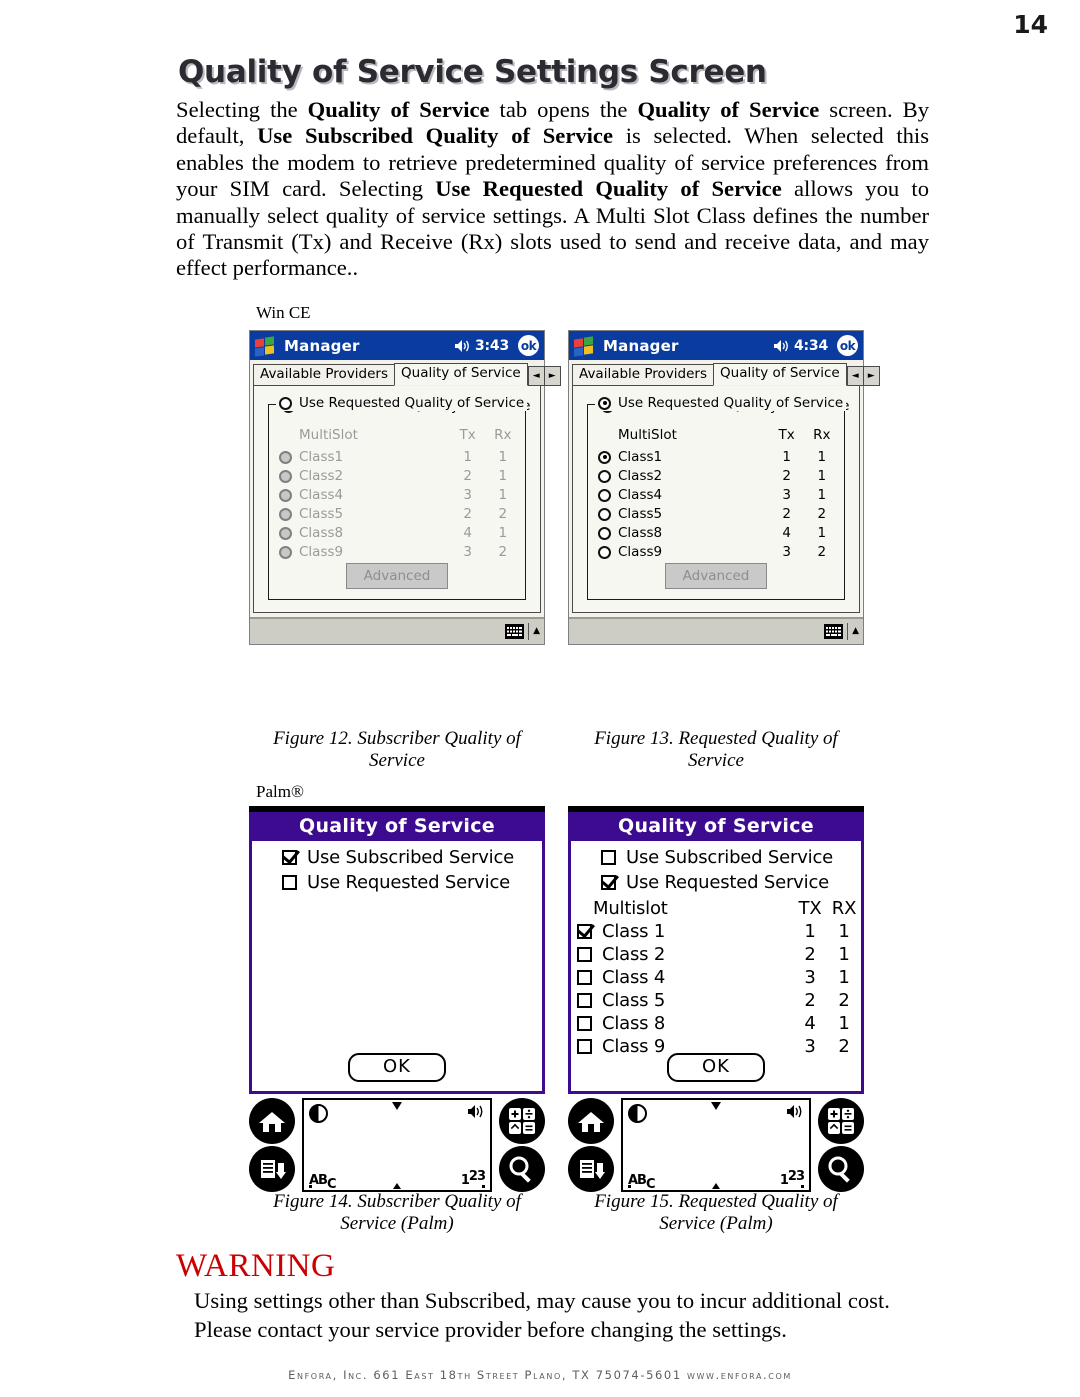  I want to click on table-row: Class 2 2 1, so click(716, 954).